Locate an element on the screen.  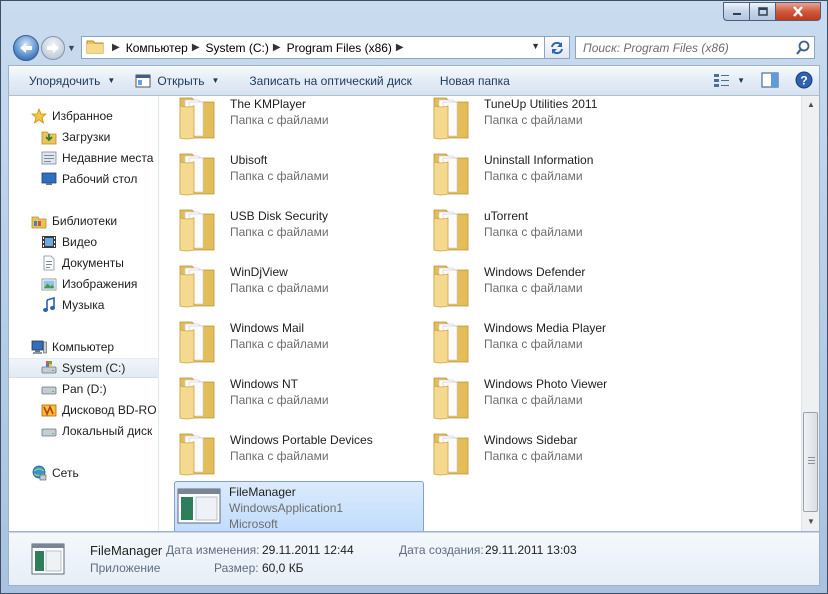
file-item: Windows Photo Viewer Папка с файлами is located at coordinates (555, 398).